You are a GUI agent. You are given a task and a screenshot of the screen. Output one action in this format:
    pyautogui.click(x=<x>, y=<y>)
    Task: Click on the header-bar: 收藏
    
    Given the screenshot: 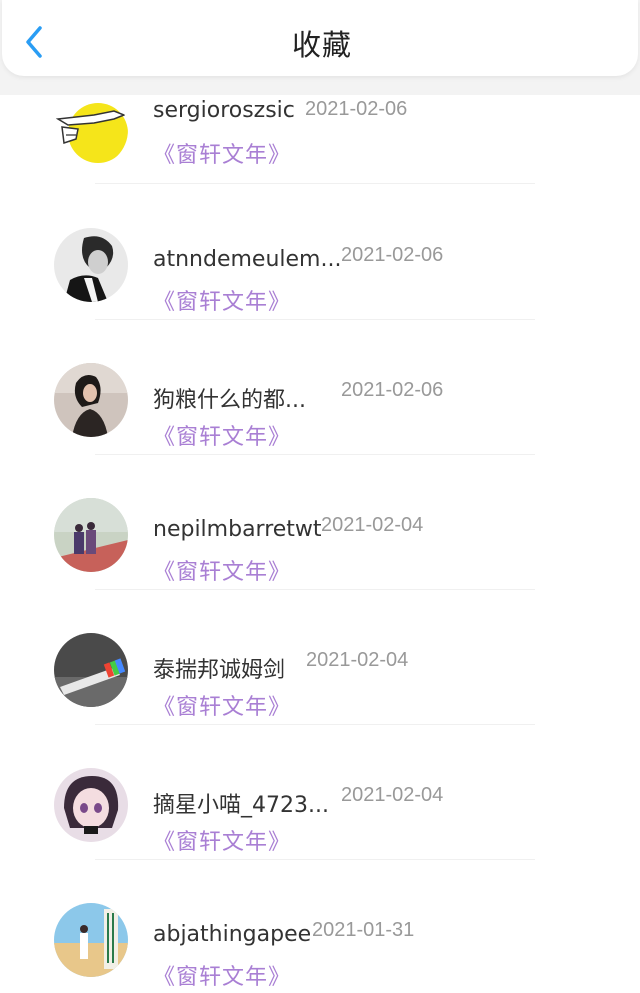 What is the action you would take?
    pyautogui.click(x=320, y=38)
    